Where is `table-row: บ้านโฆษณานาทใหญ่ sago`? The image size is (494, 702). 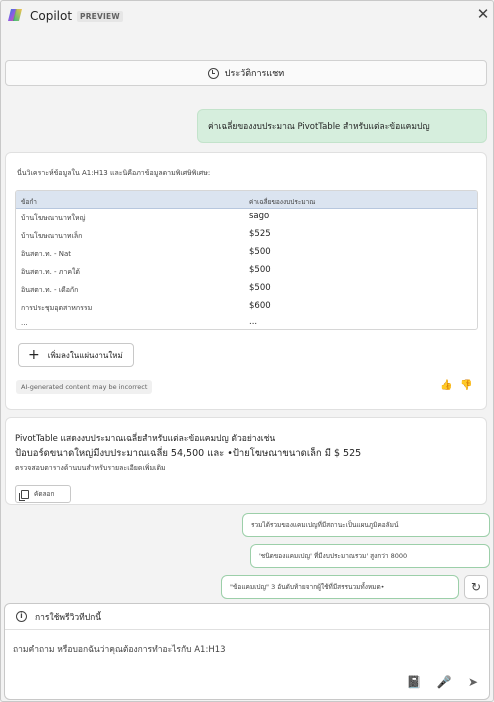
table-row: บ้านโฆษณานาทใหญ่ sago is located at coordinates (246, 218).